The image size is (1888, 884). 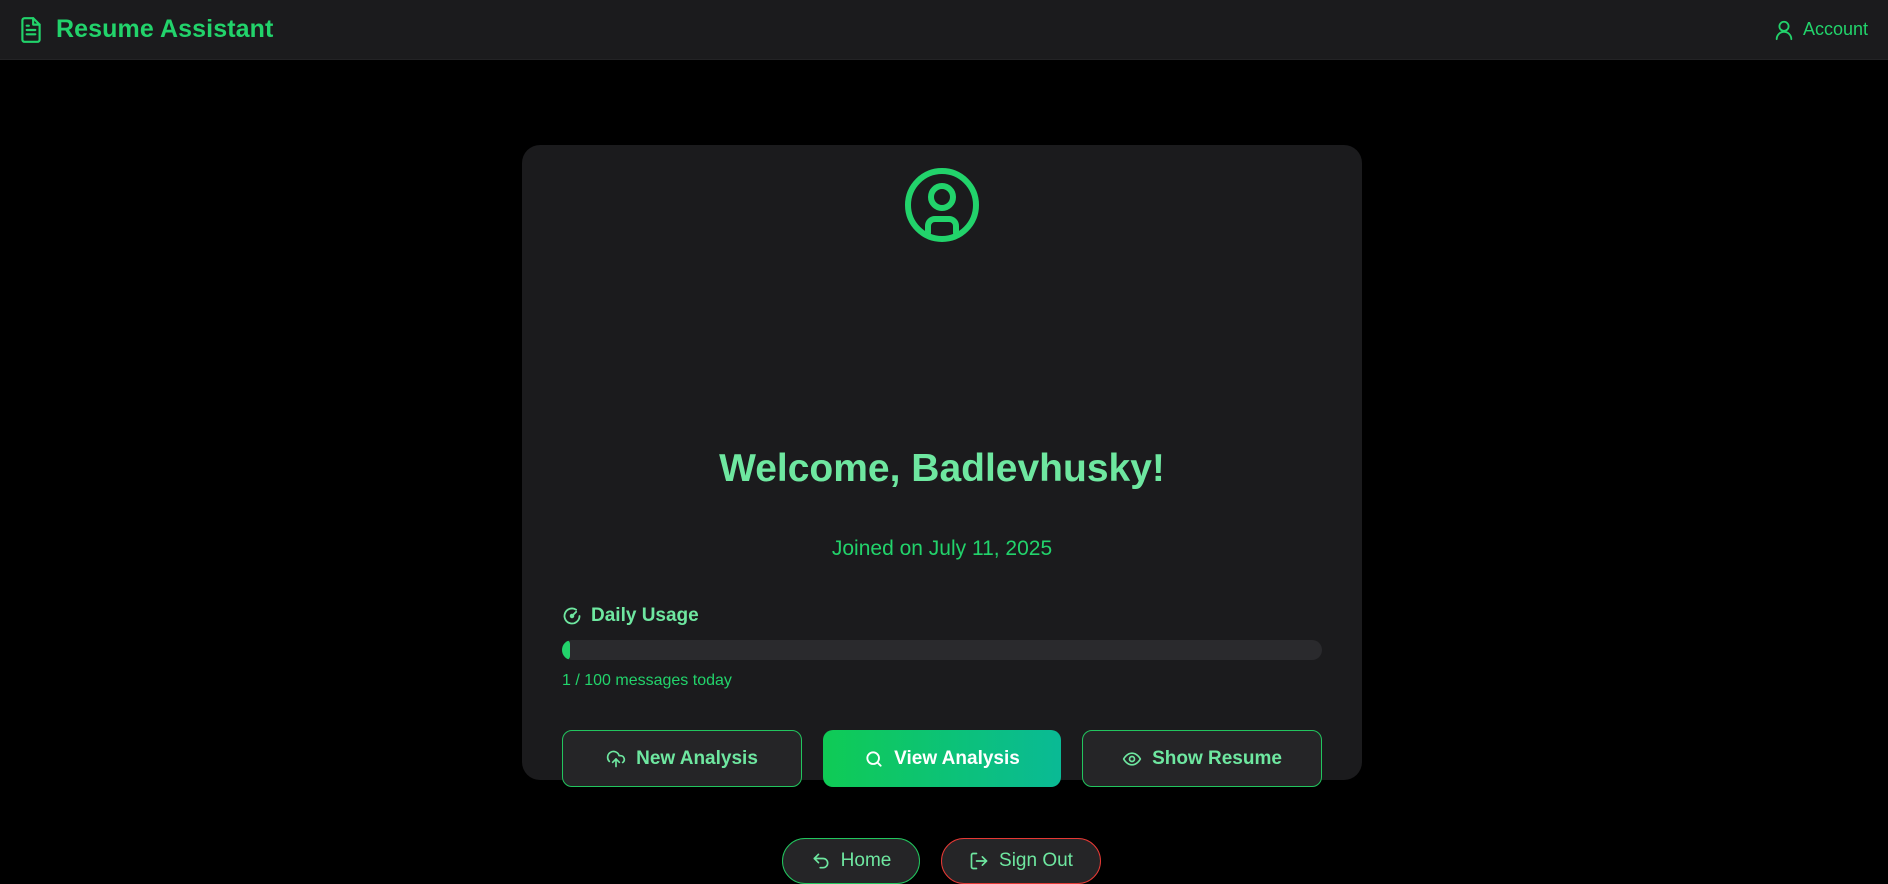 What do you see at coordinates (616, 759) in the screenshot?
I see `cloud-upload-icon` at bounding box center [616, 759].